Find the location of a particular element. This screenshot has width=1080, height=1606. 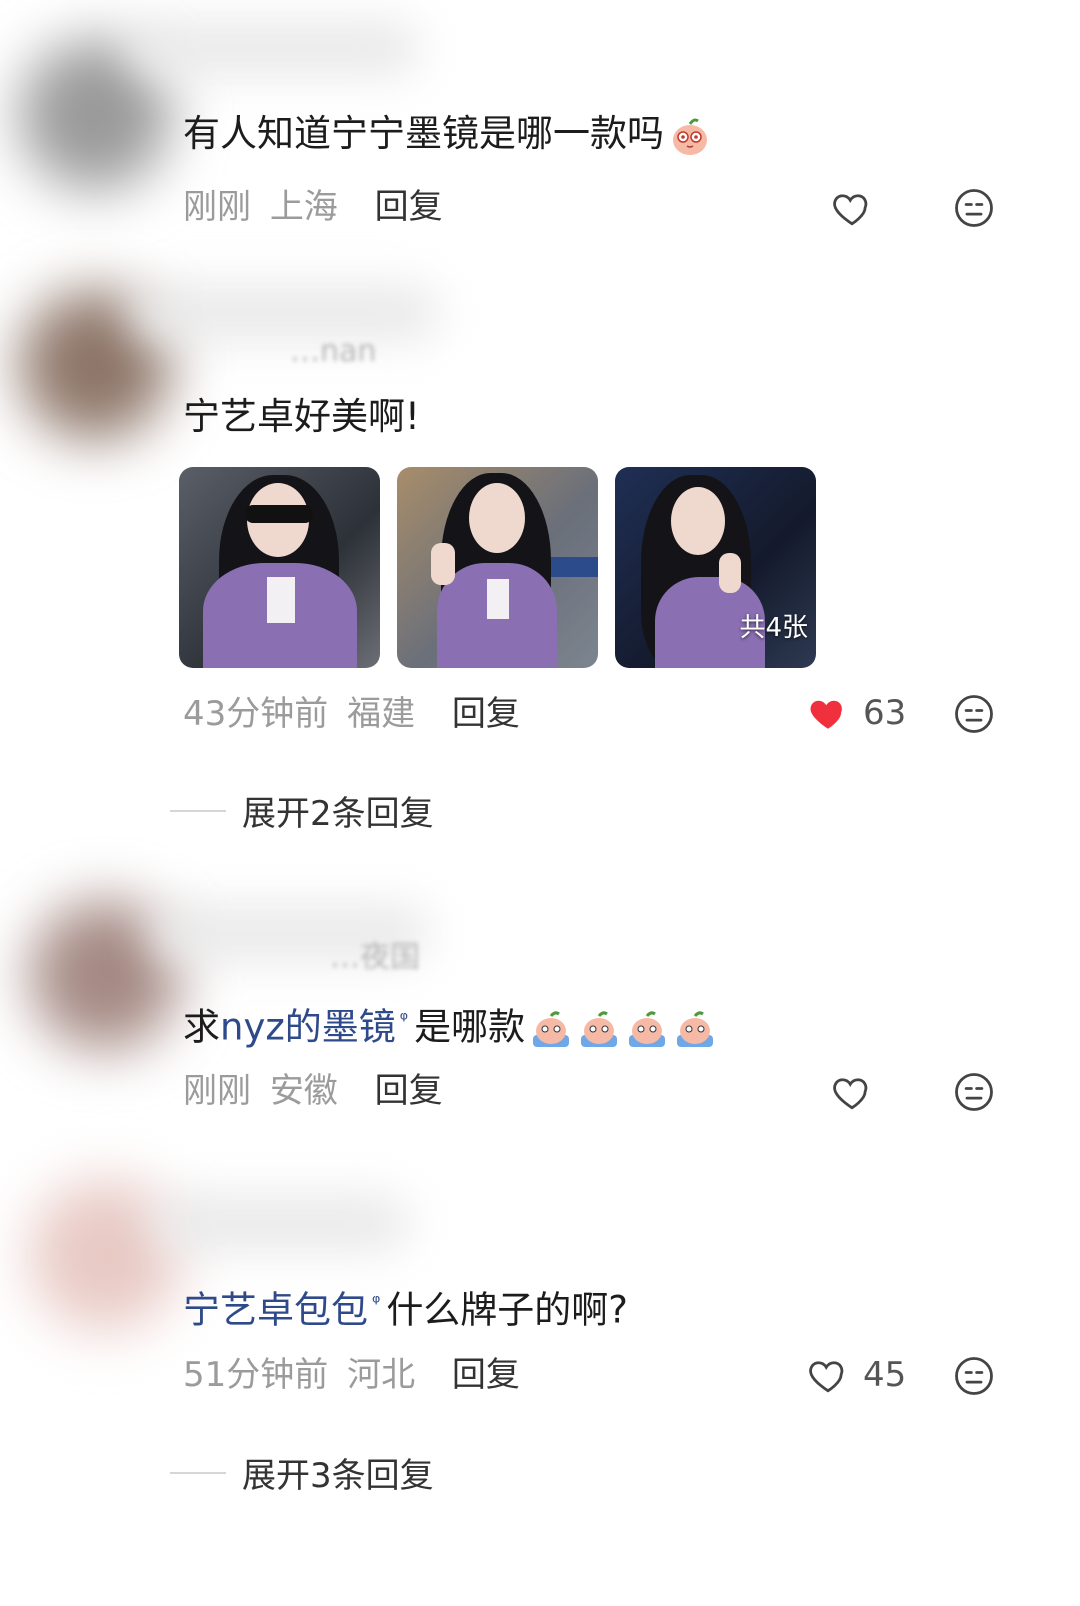

comment-location: 安徽 is located at coordinates (303, 1091).